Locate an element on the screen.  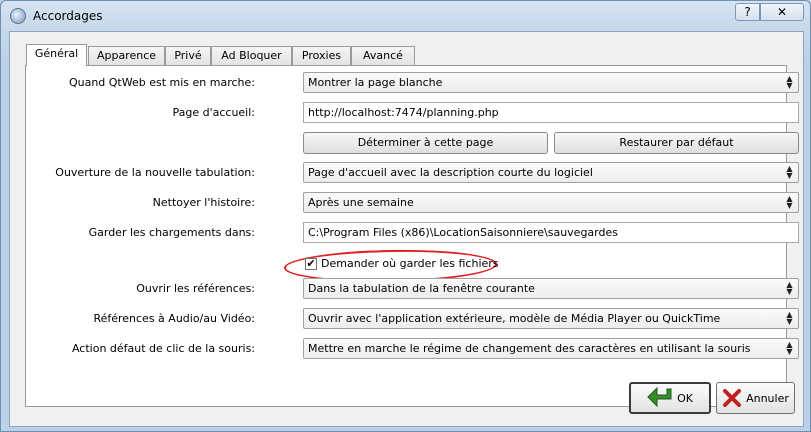
homepage-value: http://localhost:7474/planning.php is located at coordinates (403, 112).